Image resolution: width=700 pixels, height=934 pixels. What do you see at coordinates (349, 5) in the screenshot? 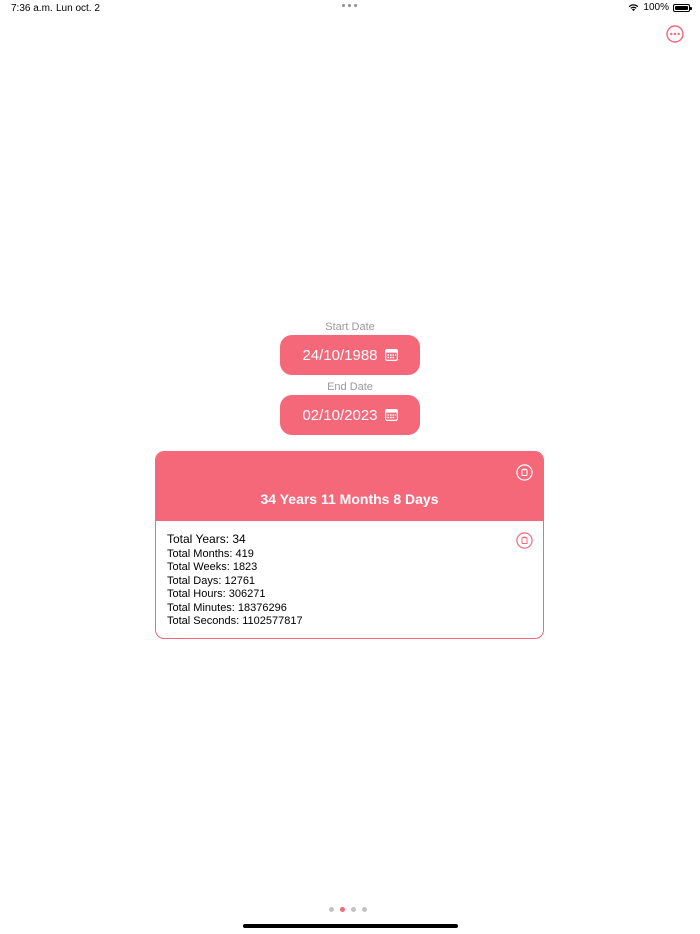
I see `multitasking-dots-icon` at bounding box center [349, 5].